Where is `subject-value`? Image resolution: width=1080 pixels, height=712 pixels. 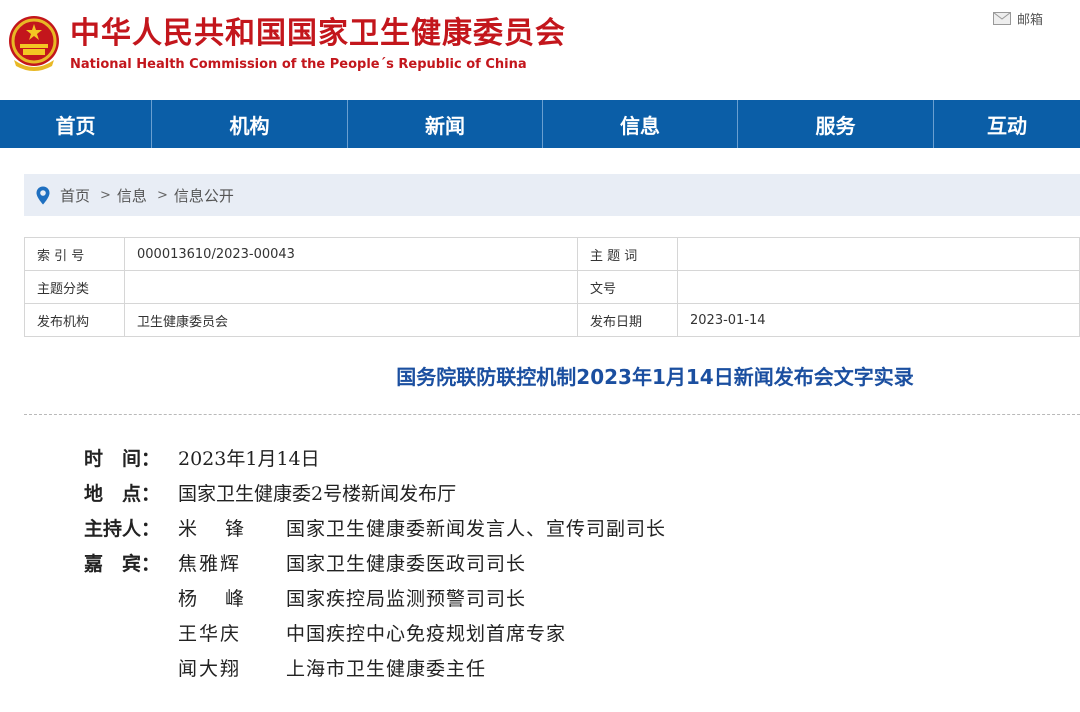 subject-value is located at coordinates (878, 254).